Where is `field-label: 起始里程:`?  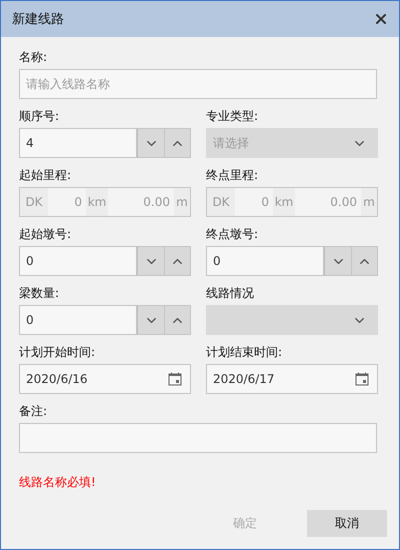 field-label: 起始里程: is located at coordinates (45, 175).